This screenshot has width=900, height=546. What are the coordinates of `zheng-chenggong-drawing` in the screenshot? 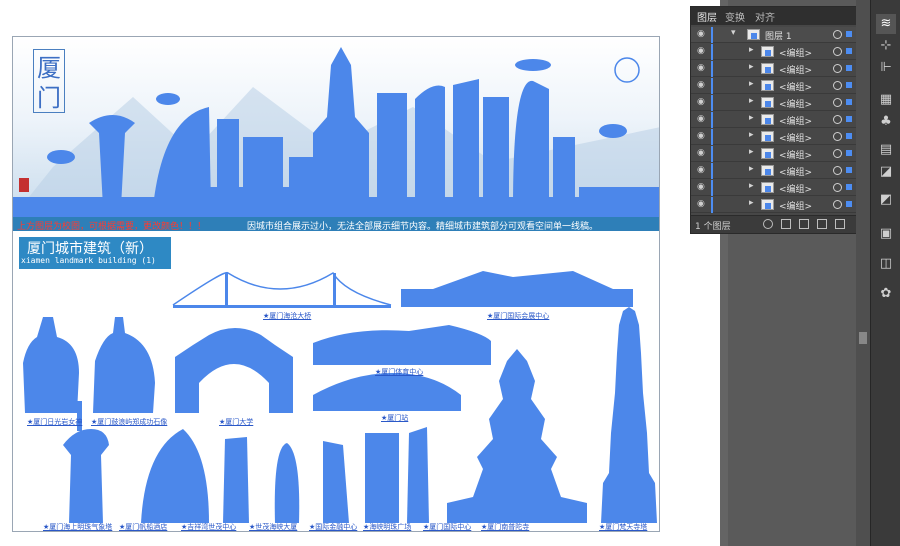 It's located at (124, 365).